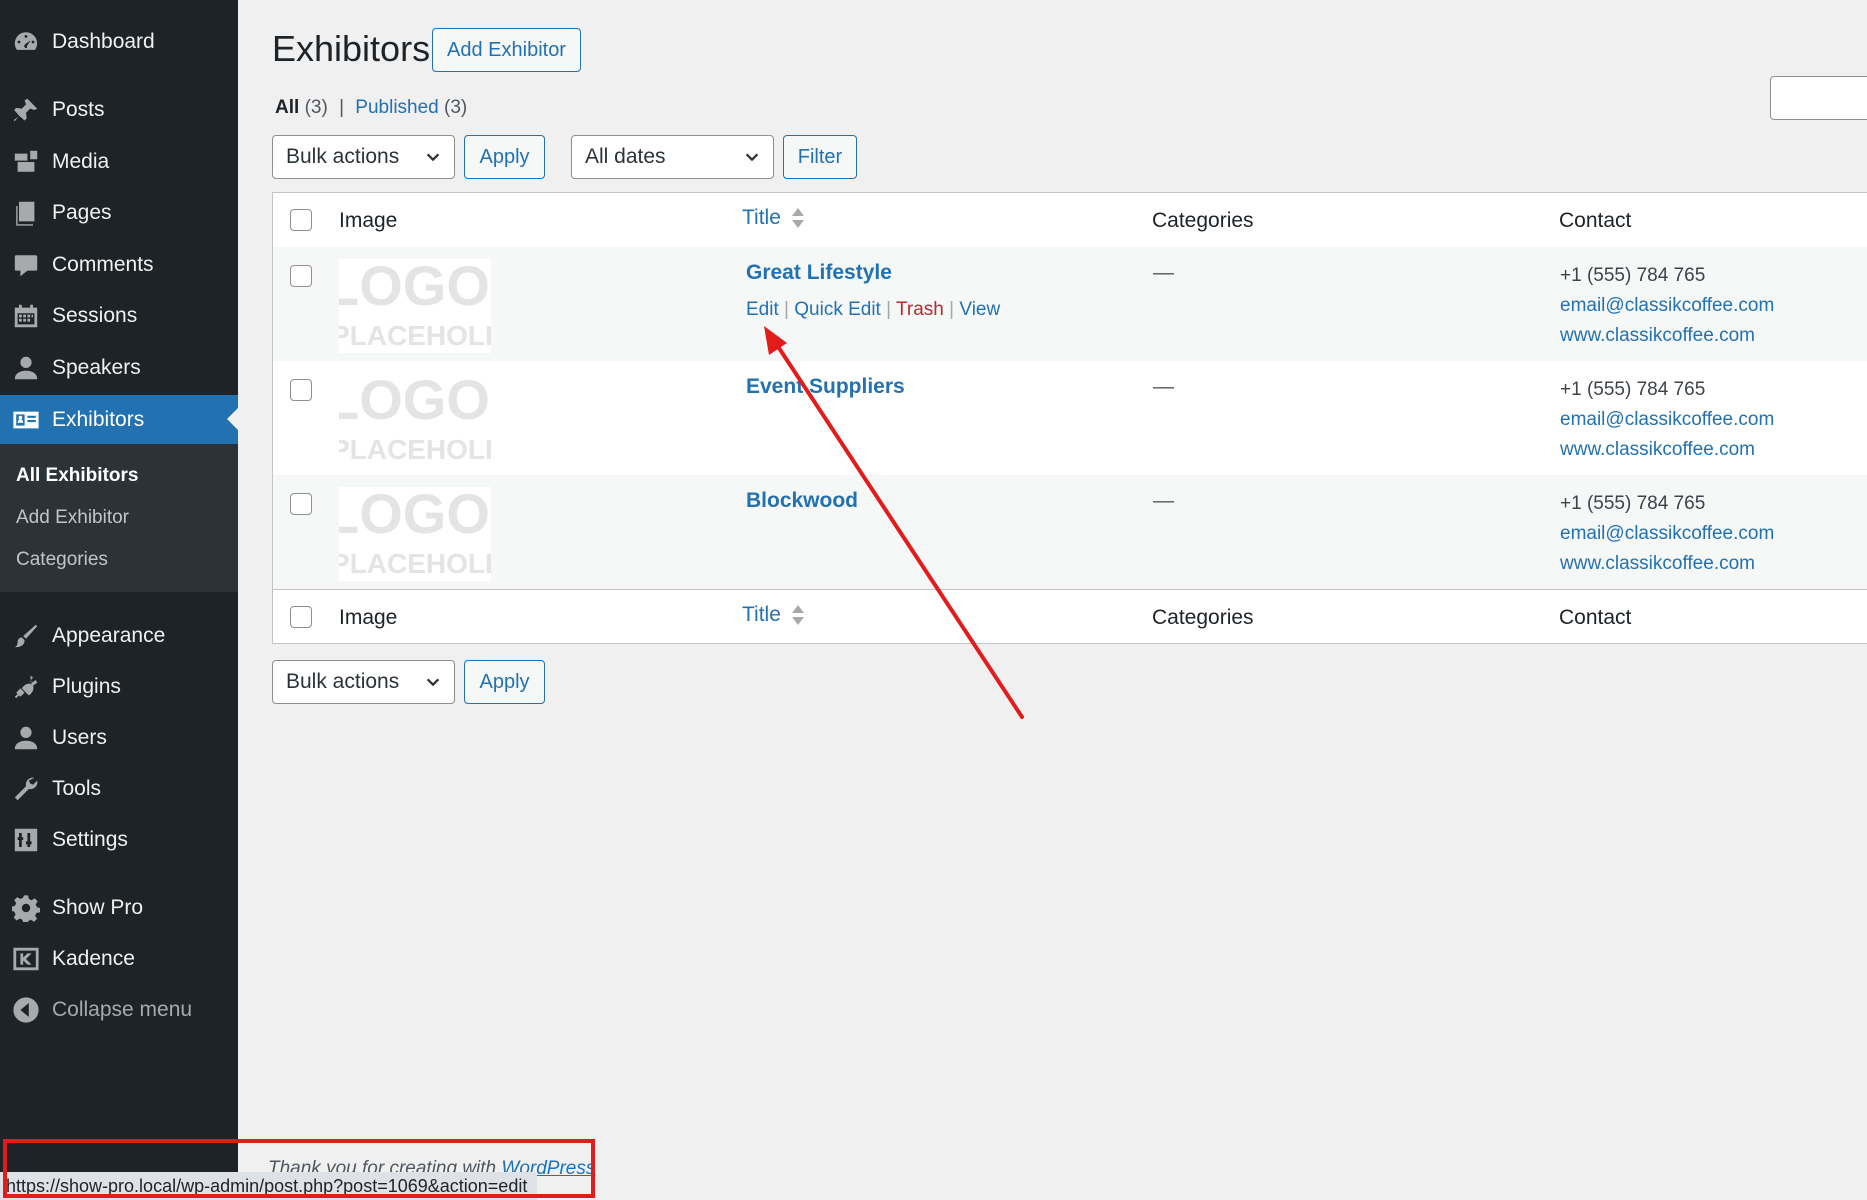 The image size is (1867, 1200). What do you see at coordinates (301, 617) in the screenshot?
I see `select-all-checkbox-bottom` at bounding box center [301, 617].